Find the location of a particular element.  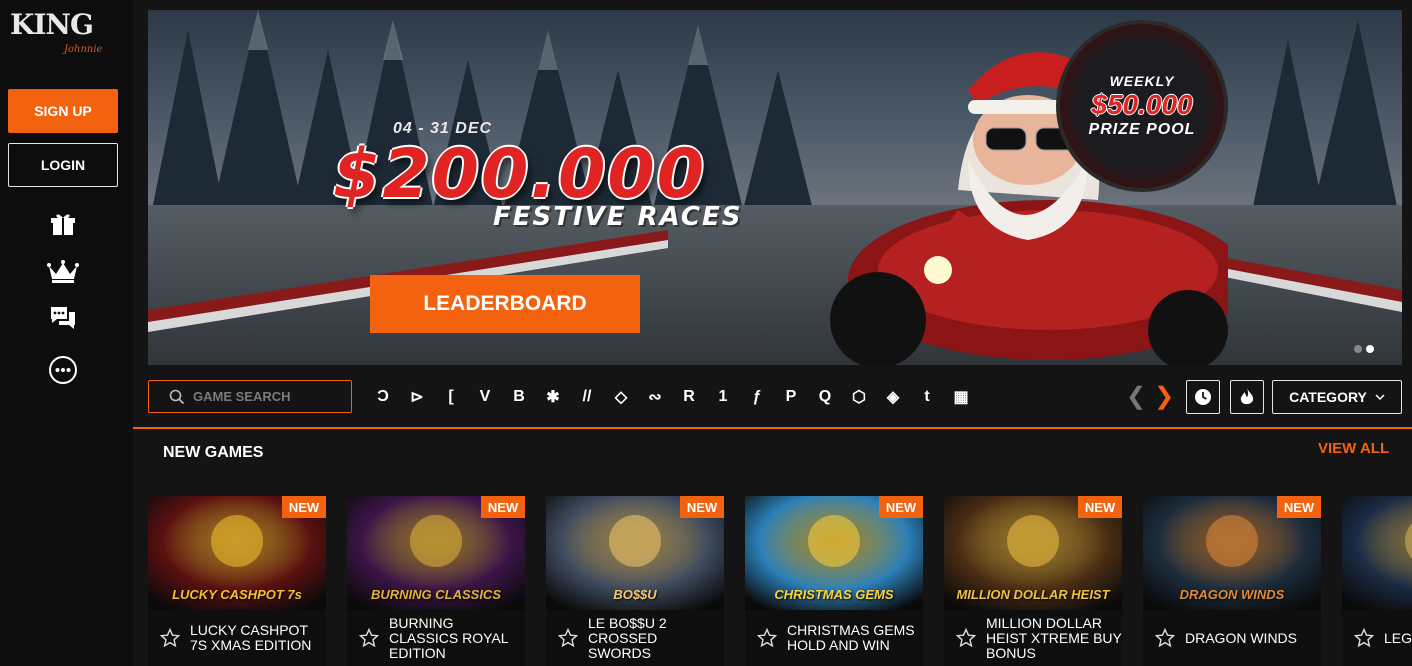

game-thumbnail: LEGA is located at coordinates (1377, 553).